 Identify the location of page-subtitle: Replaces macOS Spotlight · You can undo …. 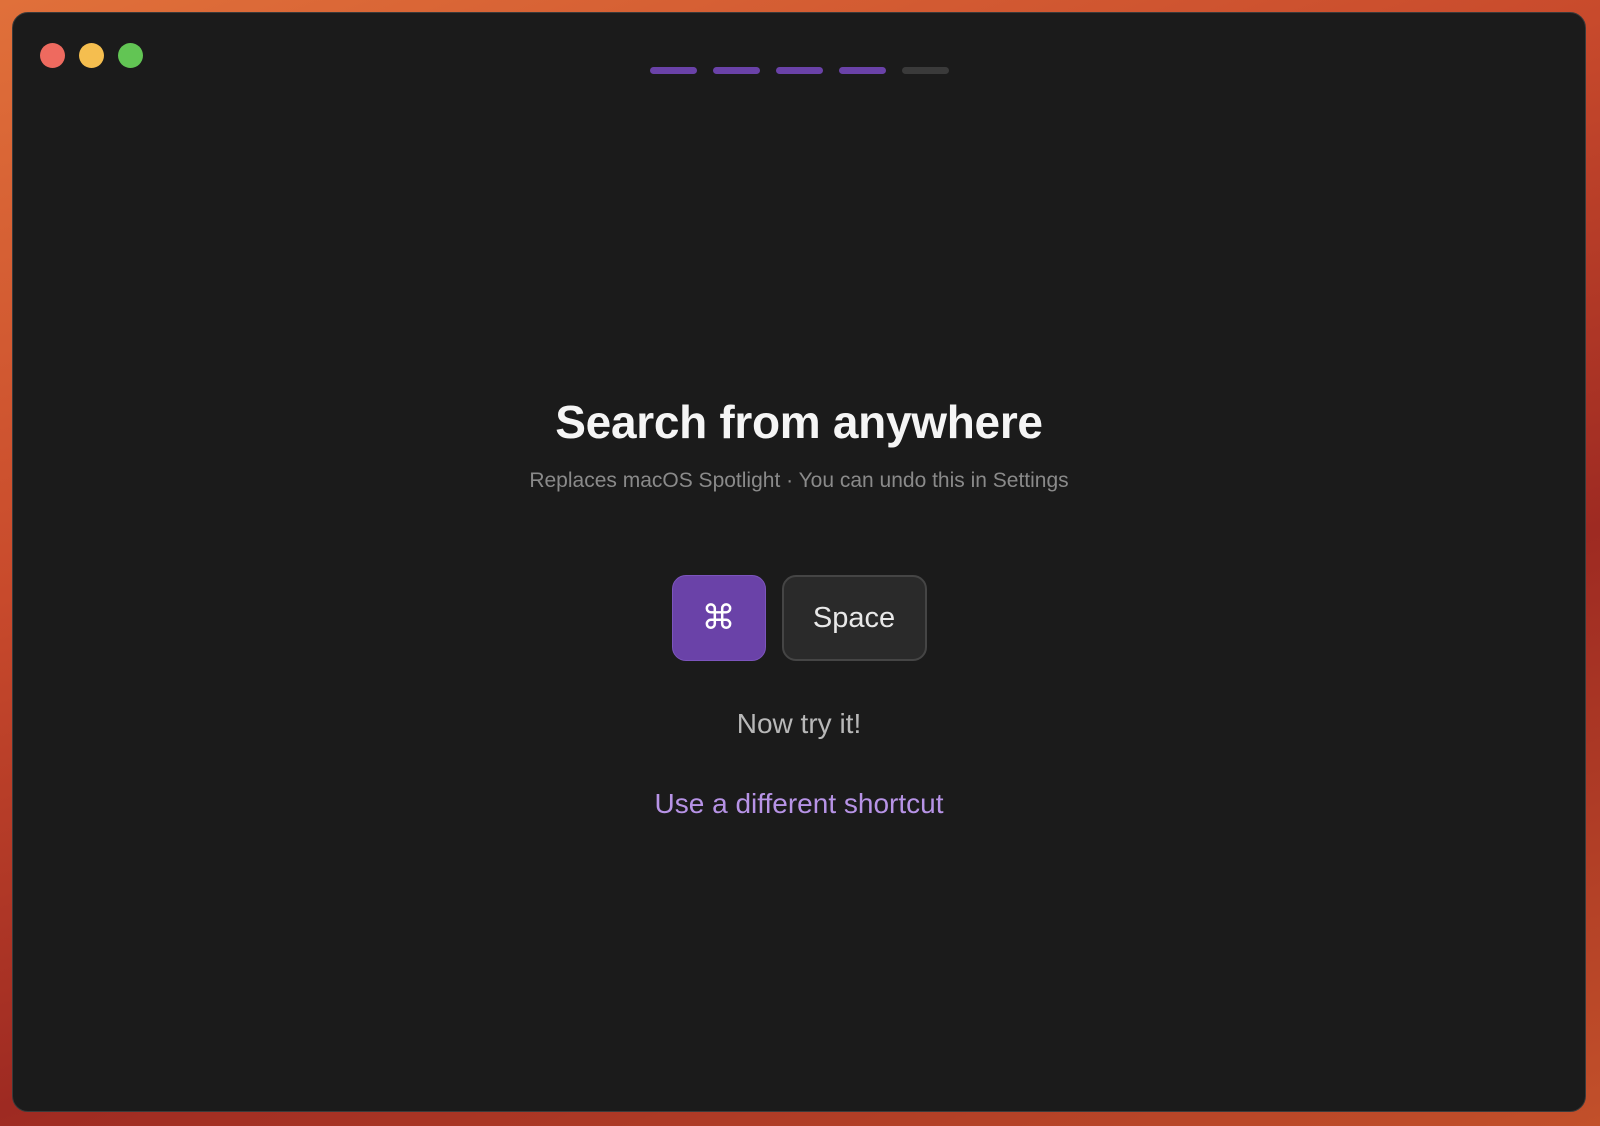
(799, 480).